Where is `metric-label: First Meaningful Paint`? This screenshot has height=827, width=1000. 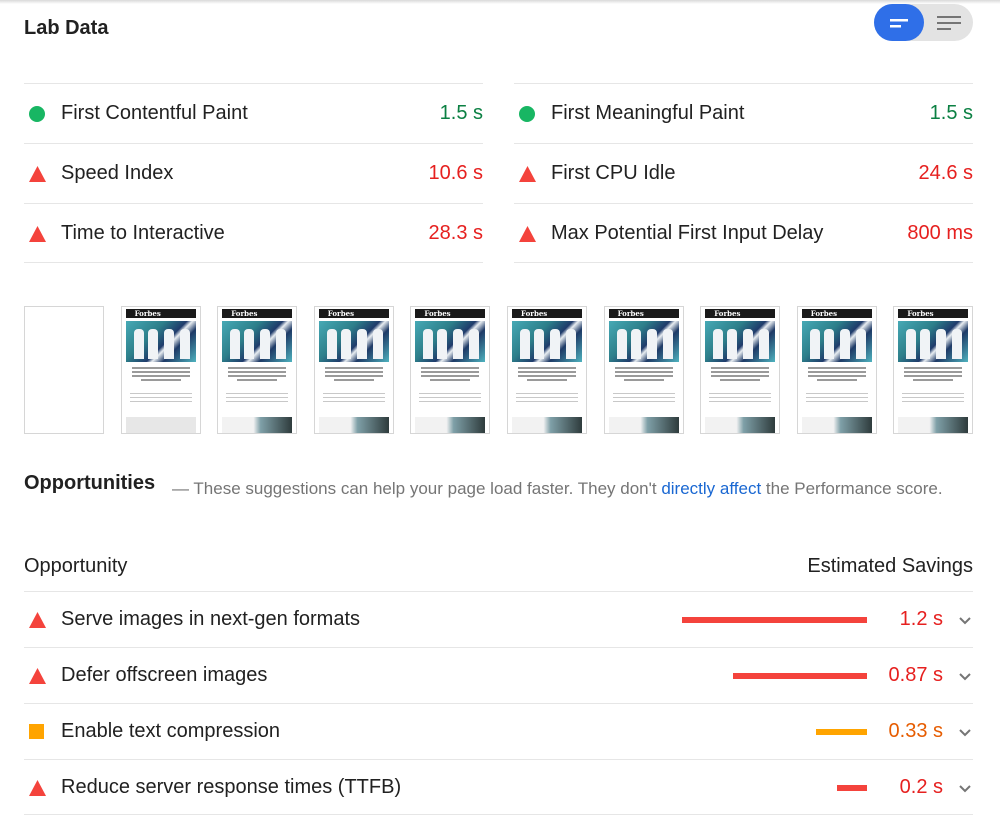 metric-label: First Meaningful Paint is located at coordinates (648, 113).